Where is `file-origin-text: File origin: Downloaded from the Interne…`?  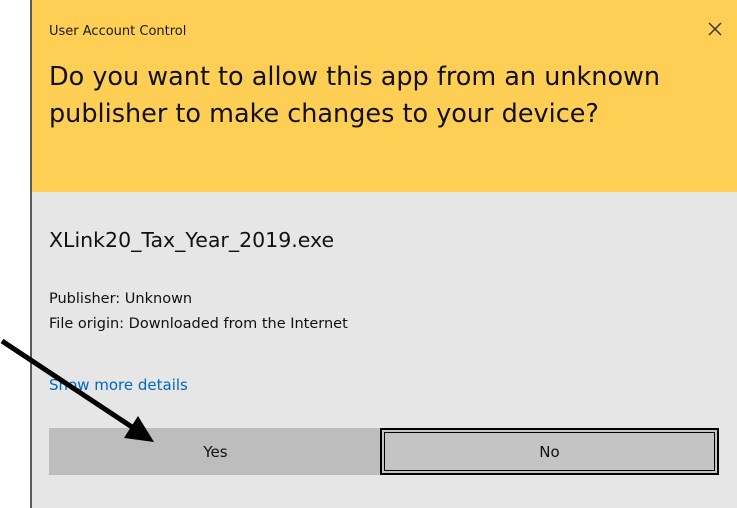
file-origin-text: File origin: Downloaded from the Interne… is located at coordinates (198, 324).